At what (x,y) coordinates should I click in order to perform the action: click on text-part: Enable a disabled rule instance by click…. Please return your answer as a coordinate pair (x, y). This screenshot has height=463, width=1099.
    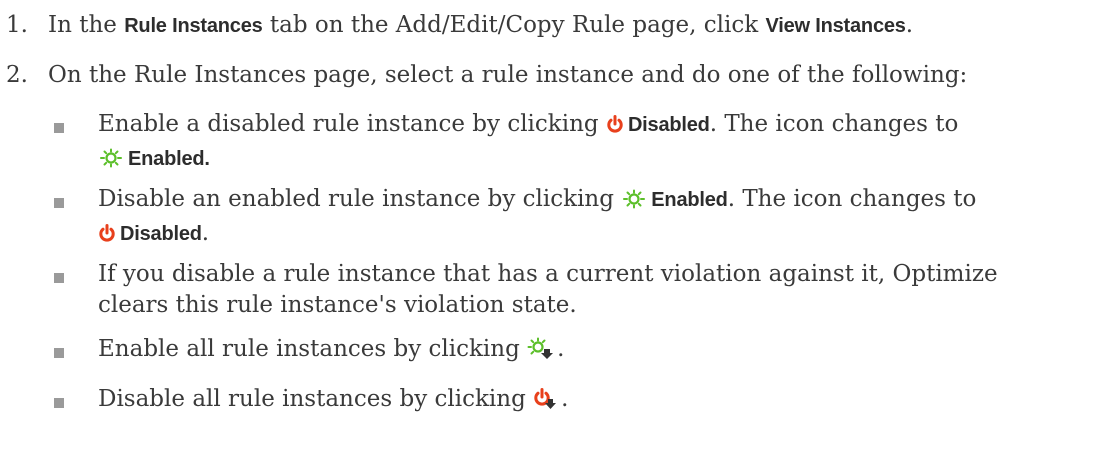
    Looking at the image, I should click on (352, 124).